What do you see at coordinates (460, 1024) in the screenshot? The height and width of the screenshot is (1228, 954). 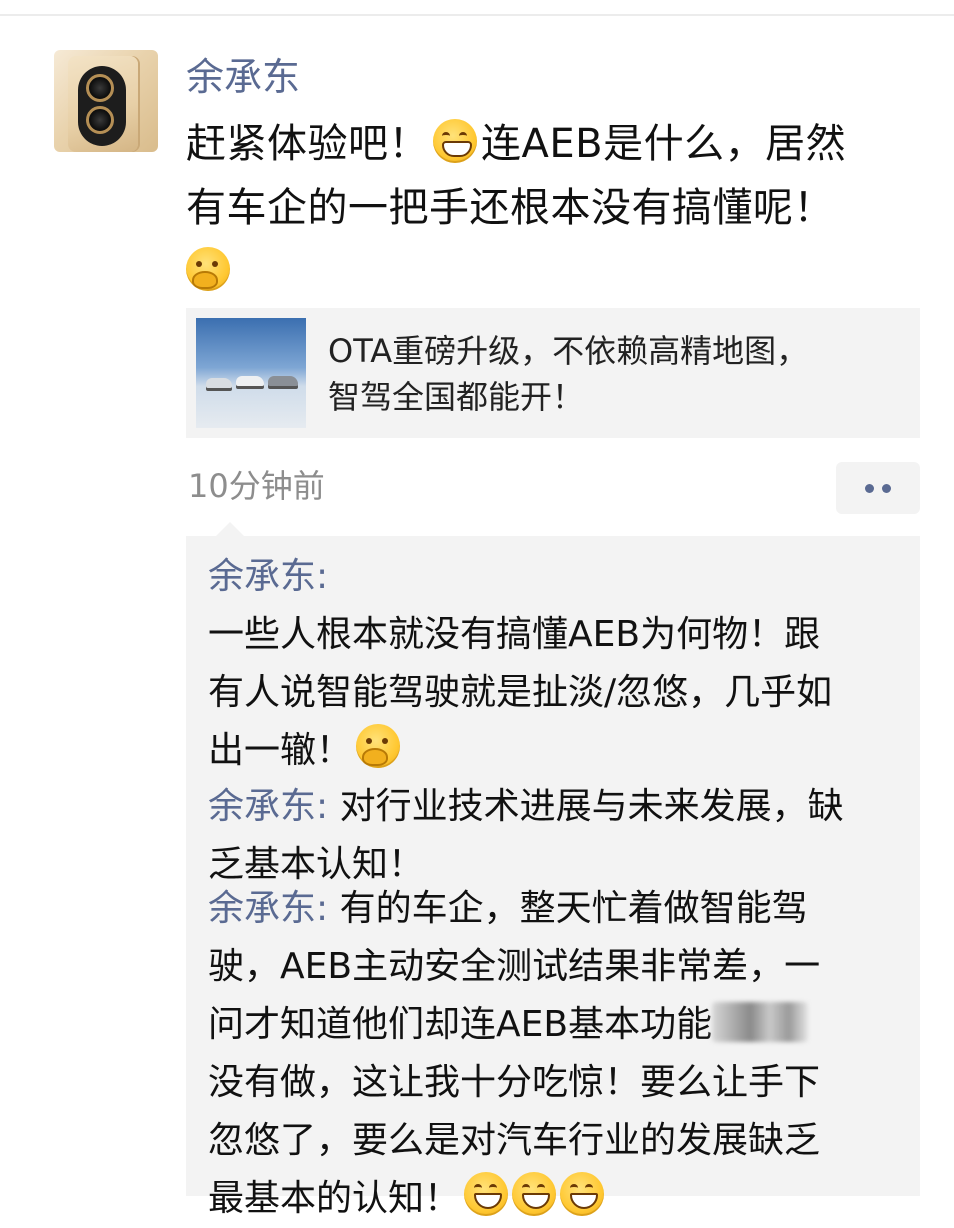 I see `comment-text: 问才知道他们却连AEB基本功能` at bounding box center [460, 1024].